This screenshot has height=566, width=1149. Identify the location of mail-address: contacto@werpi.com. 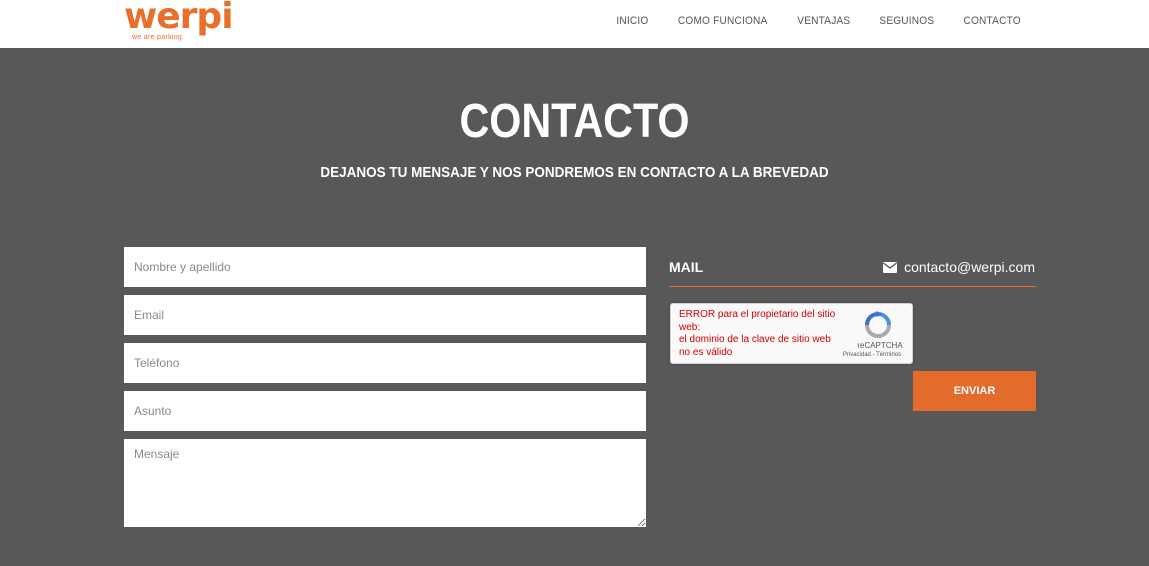
(969, 267).